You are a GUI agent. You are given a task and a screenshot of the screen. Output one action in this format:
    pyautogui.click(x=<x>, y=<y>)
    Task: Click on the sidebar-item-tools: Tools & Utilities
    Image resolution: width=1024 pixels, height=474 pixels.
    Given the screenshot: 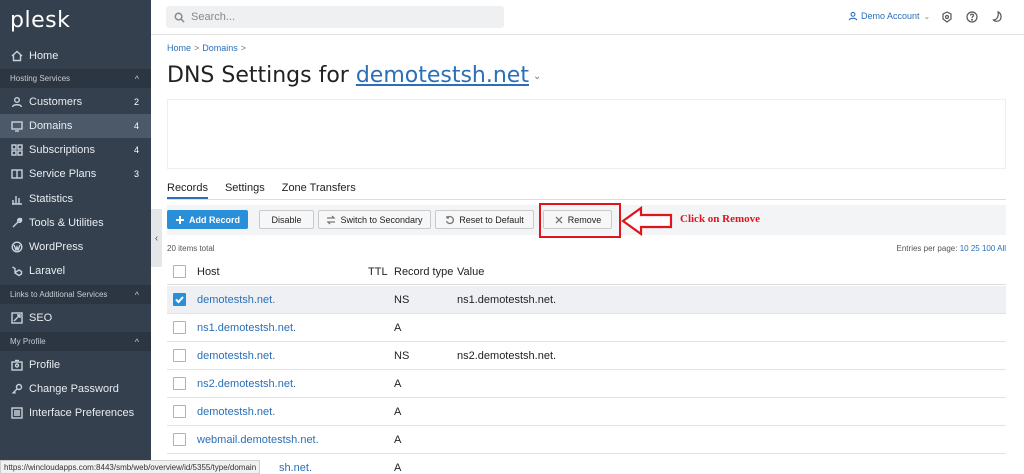 What is the action you would take?
    pyautogui.click(x=75, y=223)
    